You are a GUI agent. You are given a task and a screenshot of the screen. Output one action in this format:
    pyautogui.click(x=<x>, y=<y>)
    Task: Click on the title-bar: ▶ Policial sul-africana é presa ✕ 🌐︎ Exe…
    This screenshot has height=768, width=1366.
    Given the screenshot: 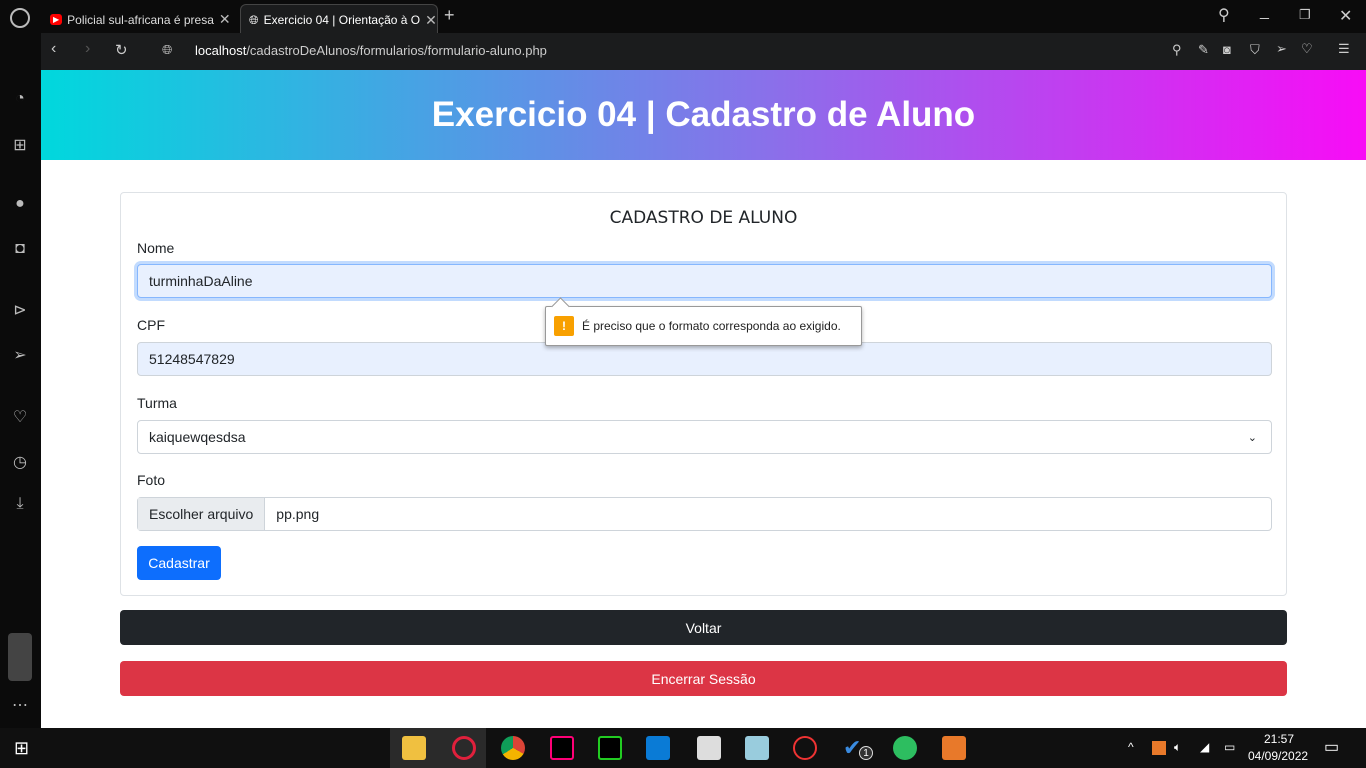 What is the action you would take?
    pyautogui.click(x=683, y=17)
    